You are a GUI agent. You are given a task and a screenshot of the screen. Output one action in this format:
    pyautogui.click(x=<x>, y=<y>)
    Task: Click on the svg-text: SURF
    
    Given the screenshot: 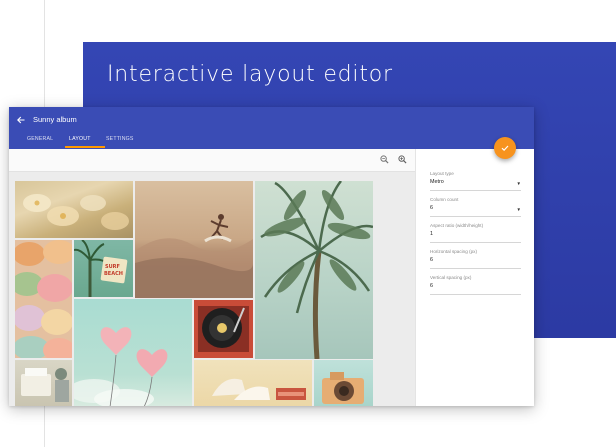 What is the action you would take?
    pyautogui.click(x=112, y=267)
    